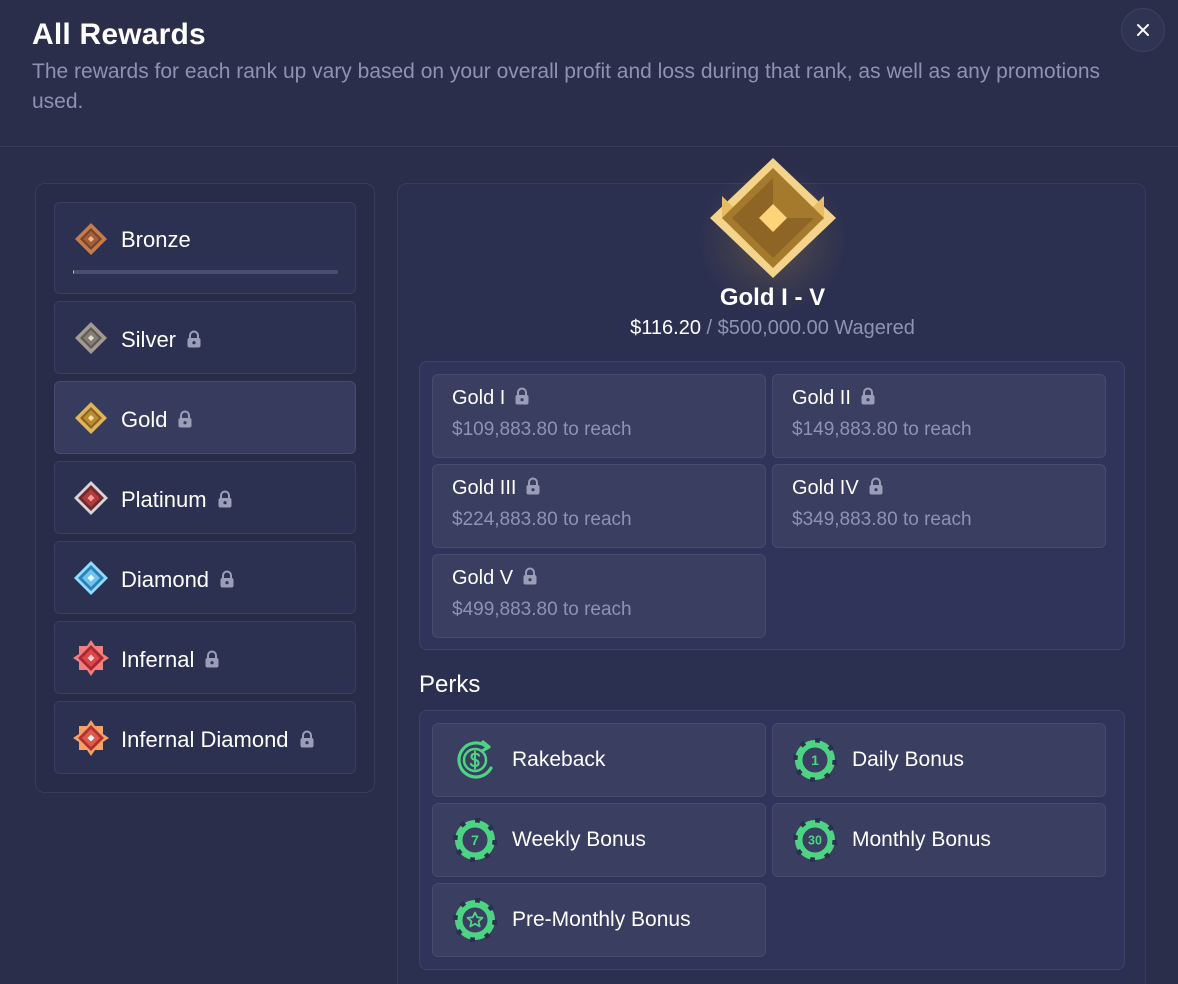  What do you see at coordinates (601, 919) in the screenshot?
I see `perk-label: Pre-Monthly Bonus` at bounding box center [601, 919].